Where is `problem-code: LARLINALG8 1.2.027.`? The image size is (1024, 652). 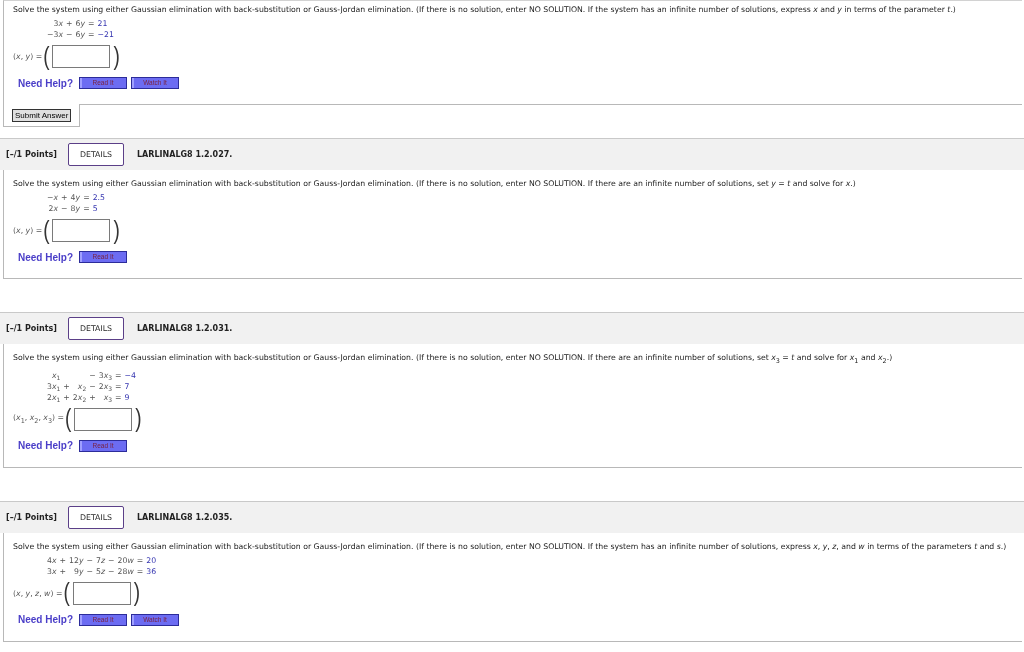
problem-code: LARLINALG8 1.2.027. is located at coordinates (184, 154).